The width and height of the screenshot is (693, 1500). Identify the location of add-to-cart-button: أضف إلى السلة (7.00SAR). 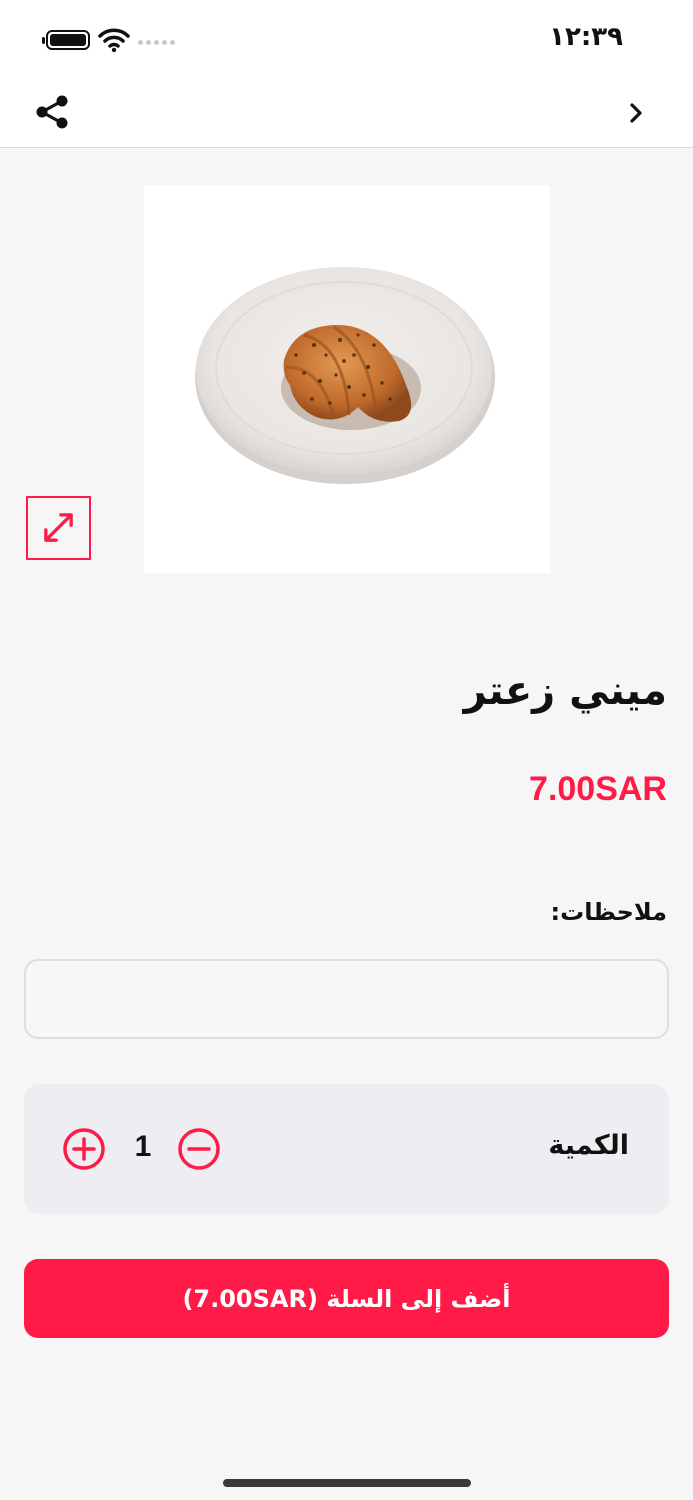
(346, 1298).